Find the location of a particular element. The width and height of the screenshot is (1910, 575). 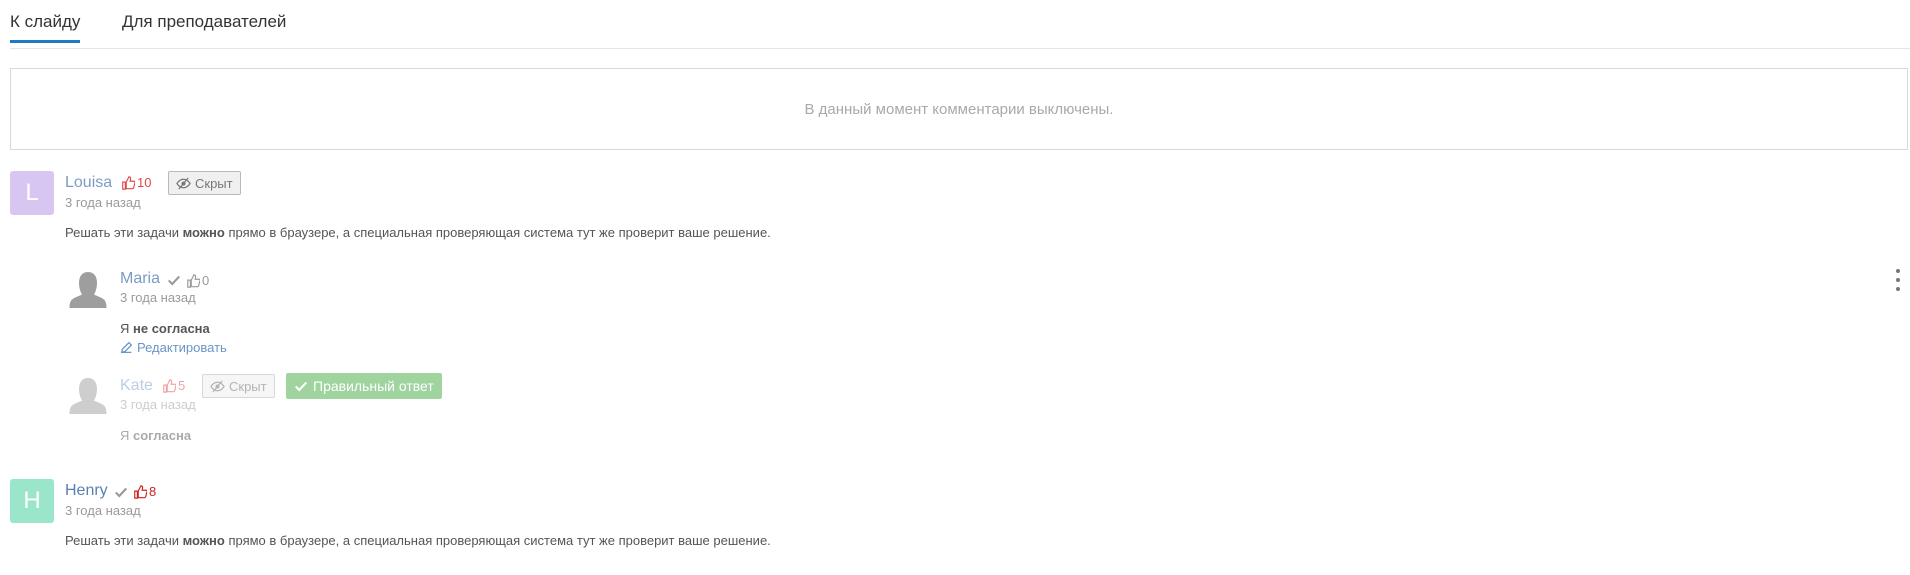

tab-for-teachers: Для преподавателей is located at coordinates (204, 22).